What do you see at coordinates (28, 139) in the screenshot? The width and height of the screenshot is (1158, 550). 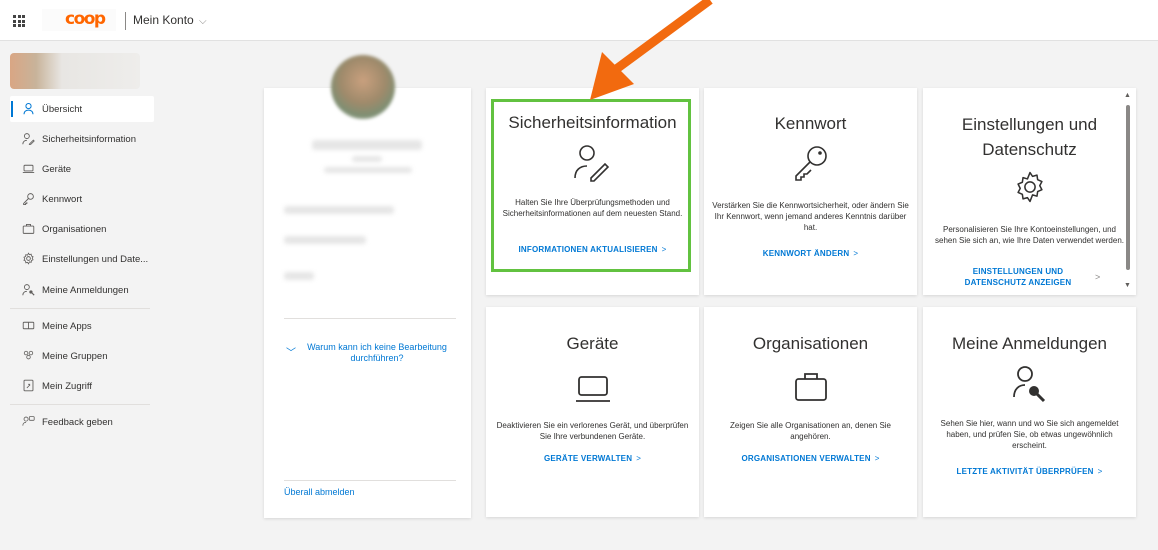 I see `person-edit-icon` at bounding box center [28, 139].